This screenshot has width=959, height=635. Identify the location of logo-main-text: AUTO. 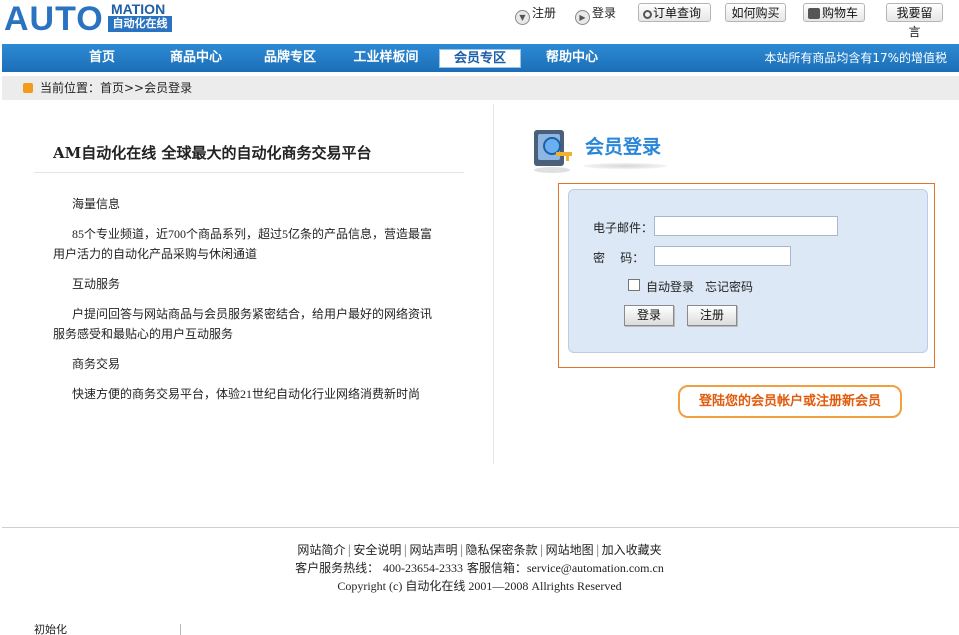
(54, 19).